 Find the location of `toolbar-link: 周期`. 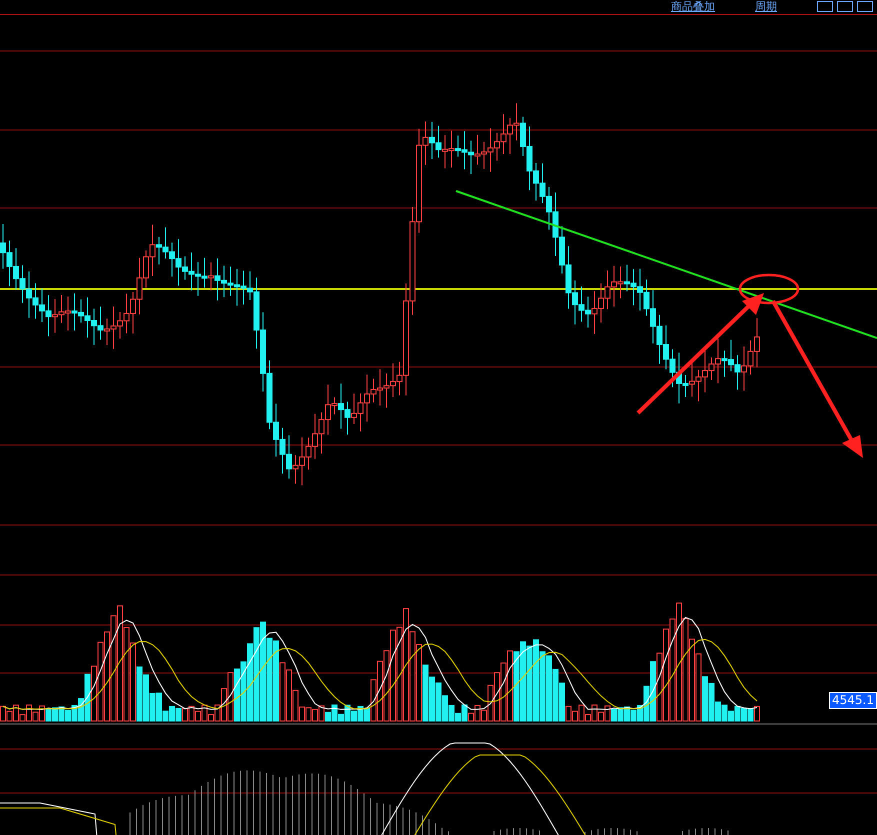

toolbar-link: 周期 is located at coordinates (766, 7).